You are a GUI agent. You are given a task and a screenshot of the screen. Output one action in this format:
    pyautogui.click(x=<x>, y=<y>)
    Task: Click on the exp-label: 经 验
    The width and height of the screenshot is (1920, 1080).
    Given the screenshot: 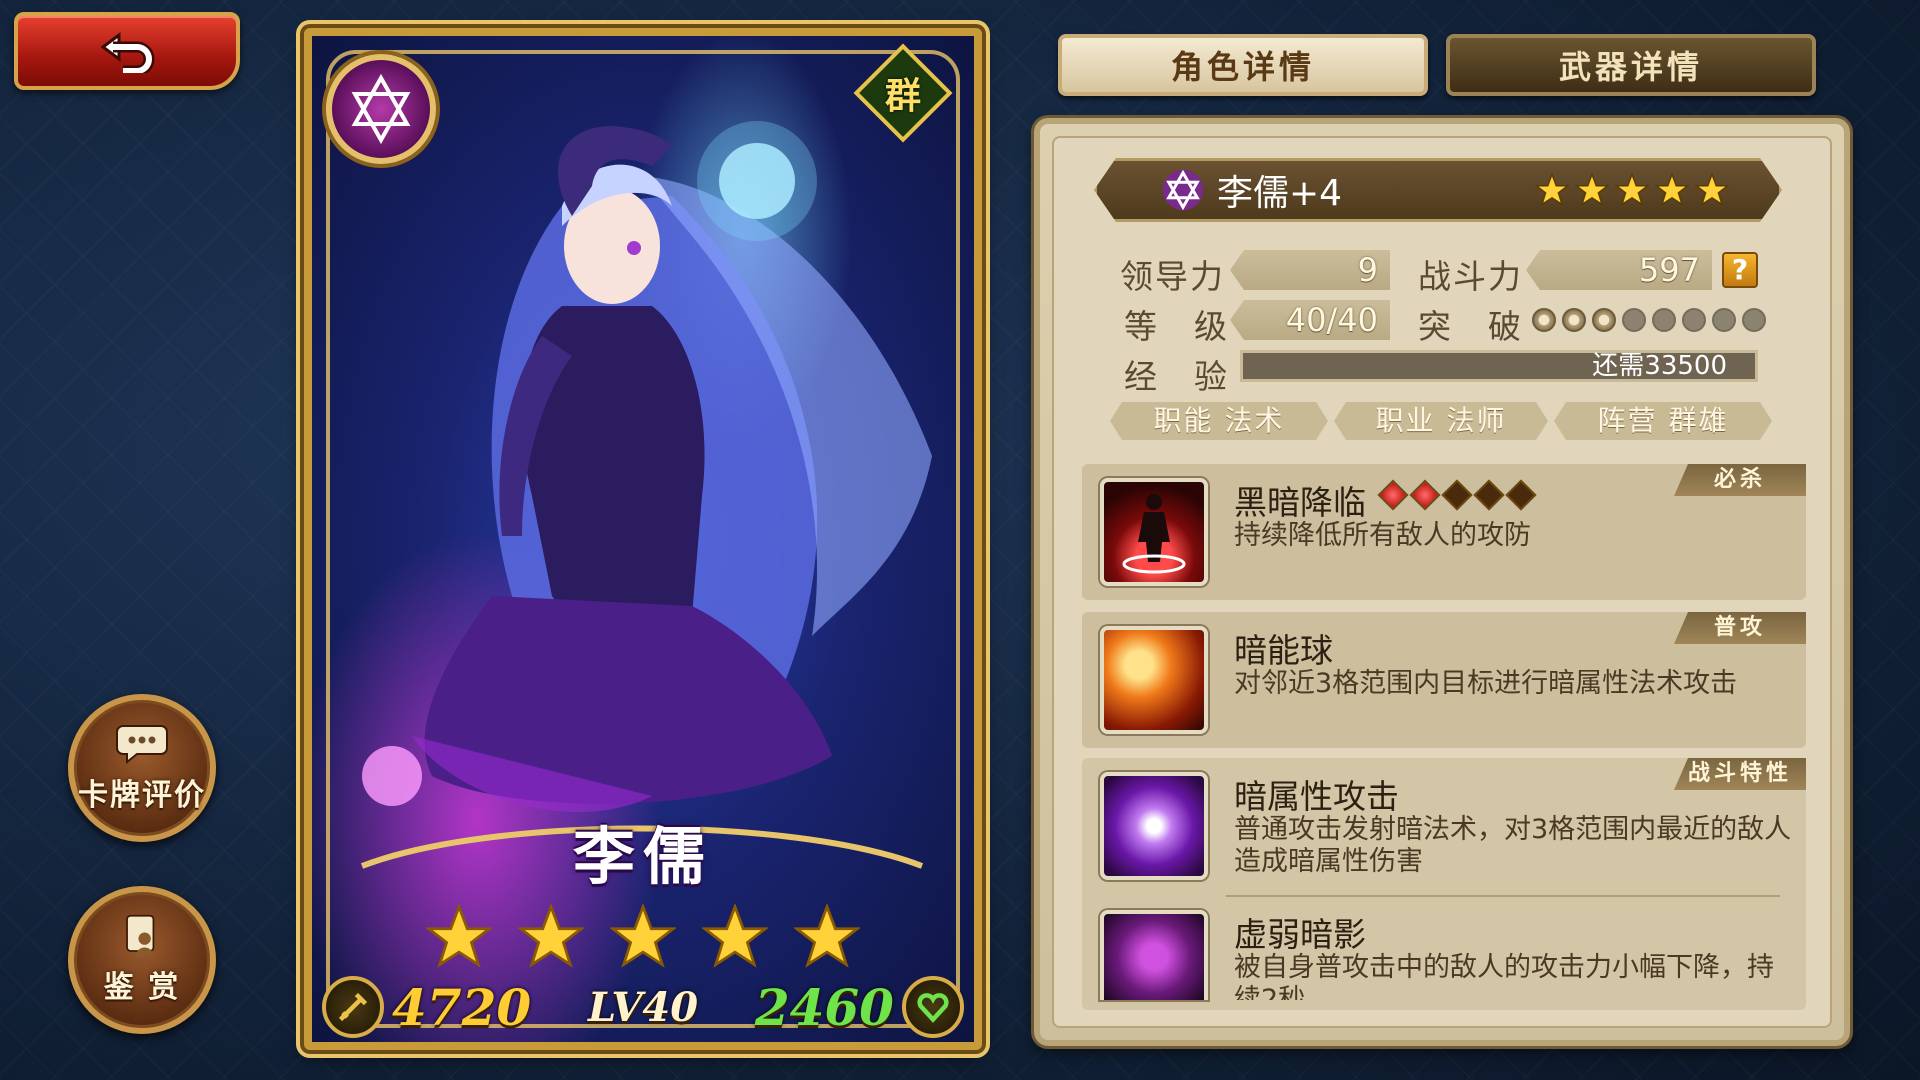 What is the action you would take?
    pyautogui.click(x=1176, y=376)
    